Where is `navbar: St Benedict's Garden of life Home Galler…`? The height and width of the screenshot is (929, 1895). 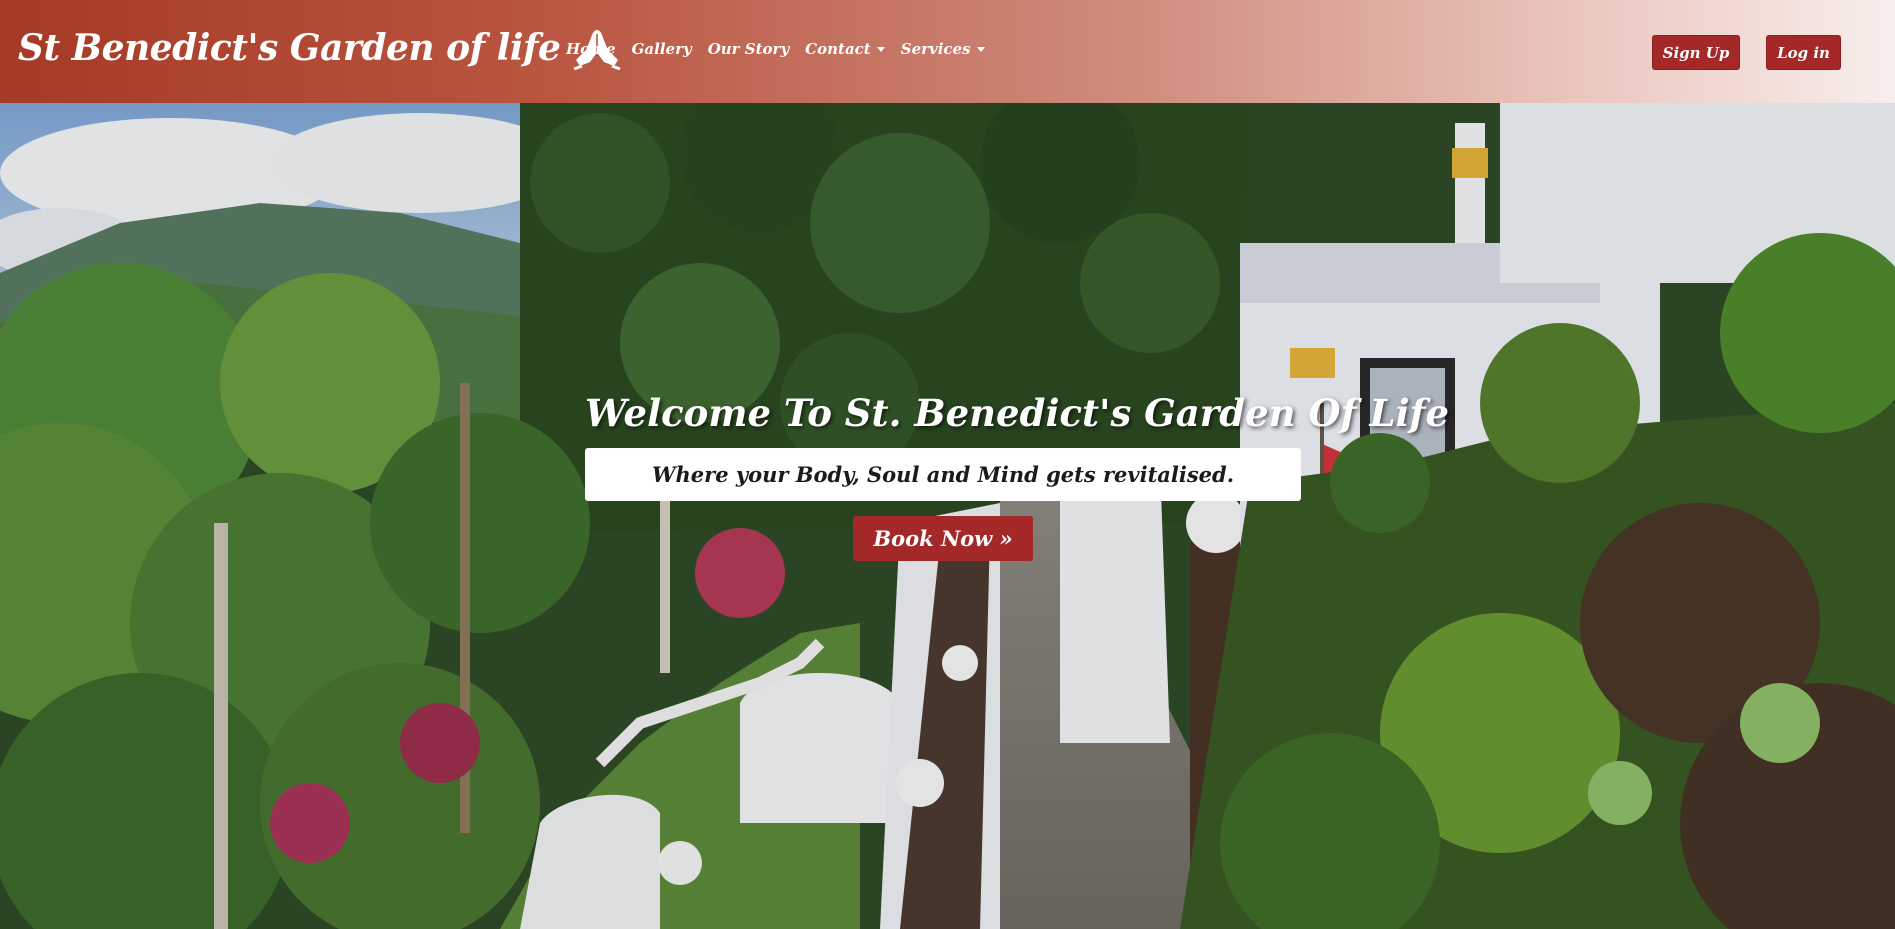 navbar: St Benedict's Garden of life Home Galler… is located at coordinates (947, 51).